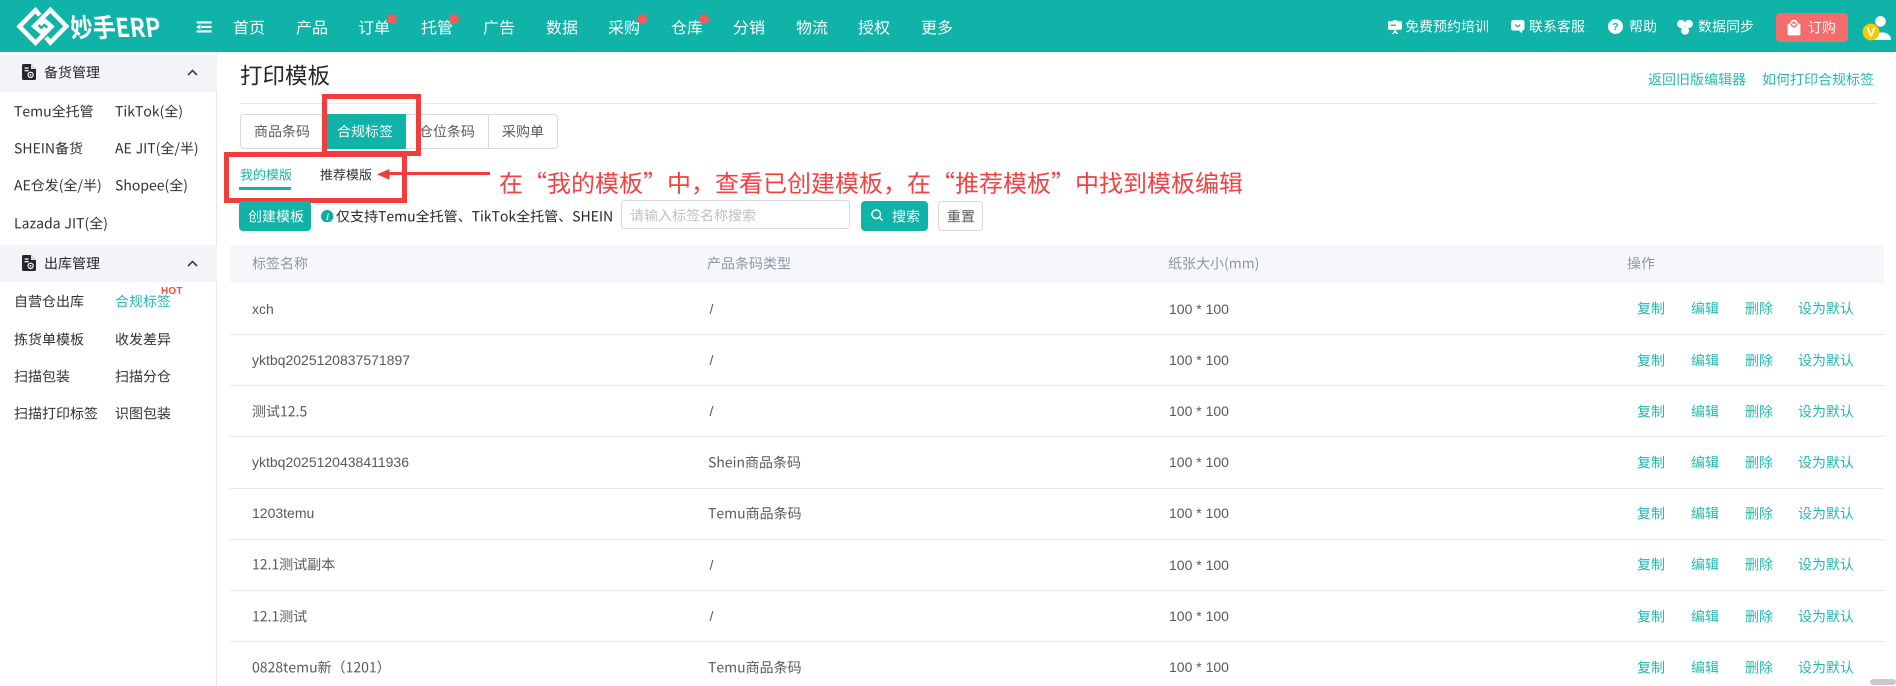 This screenshot has width=1896, height=686. Describe the element at coordinates (328, 217) in the screenshot. I see `svg-text: i` at that location.